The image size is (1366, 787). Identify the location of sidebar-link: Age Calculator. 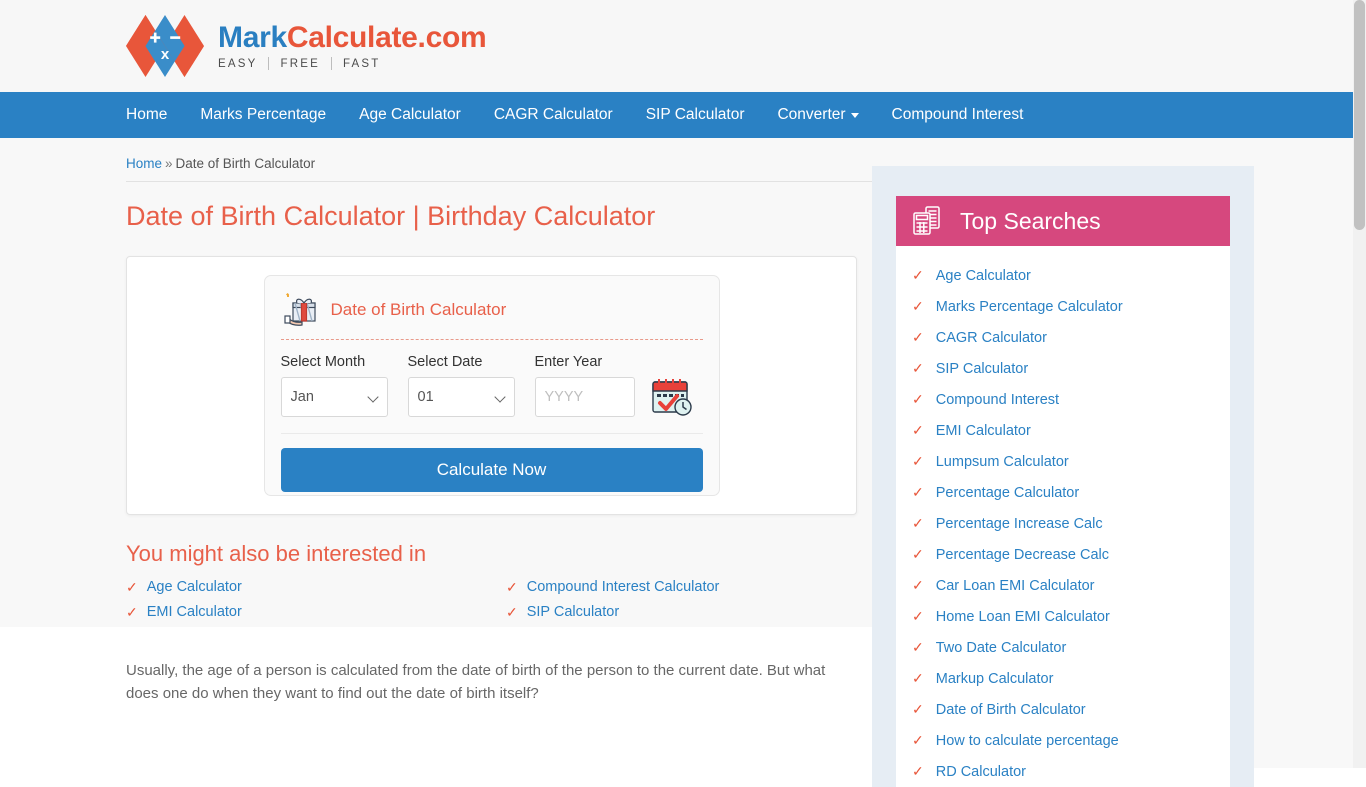
(983, 276).